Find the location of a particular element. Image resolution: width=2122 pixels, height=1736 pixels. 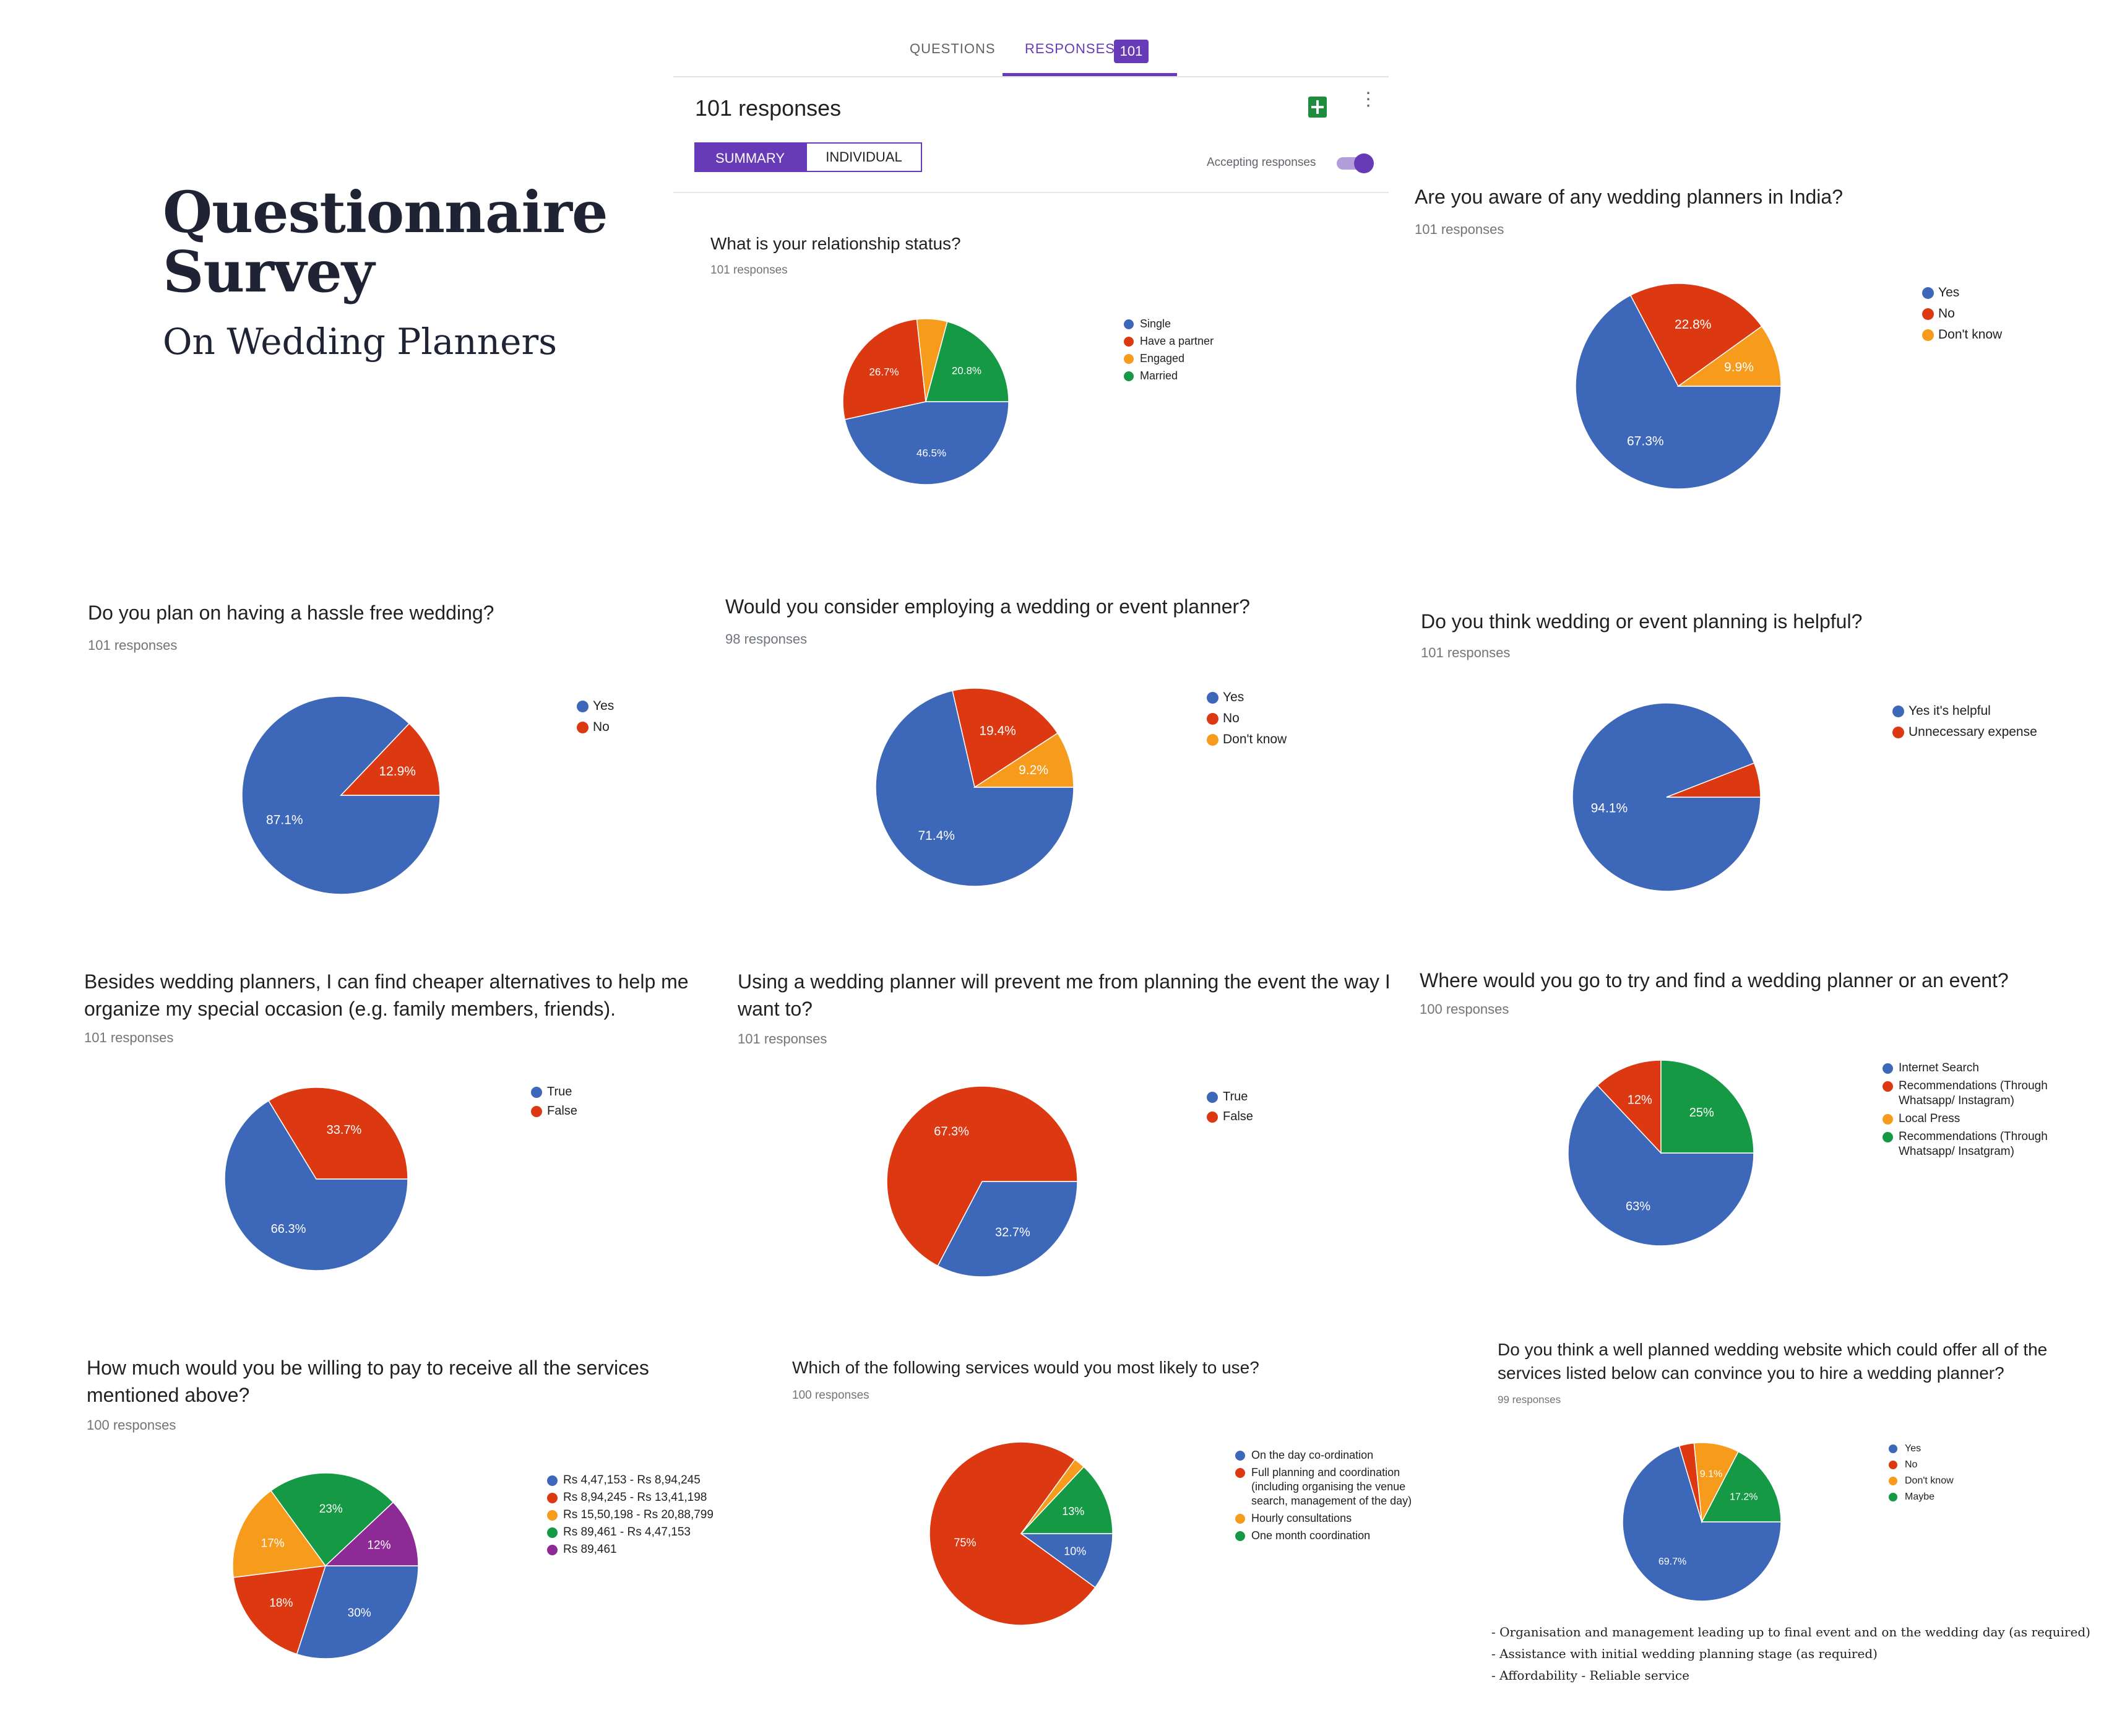

slice-label: 17.2% is located at coordinates (1744, 1497).